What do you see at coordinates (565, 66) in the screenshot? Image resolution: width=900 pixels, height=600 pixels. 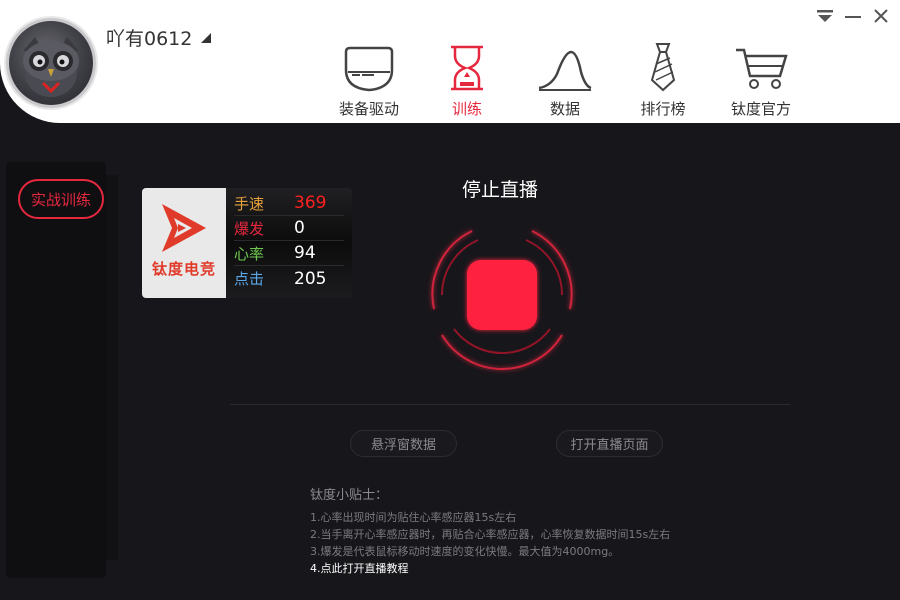 I see `wave-chart-icon` at bounding box center [565, 66].